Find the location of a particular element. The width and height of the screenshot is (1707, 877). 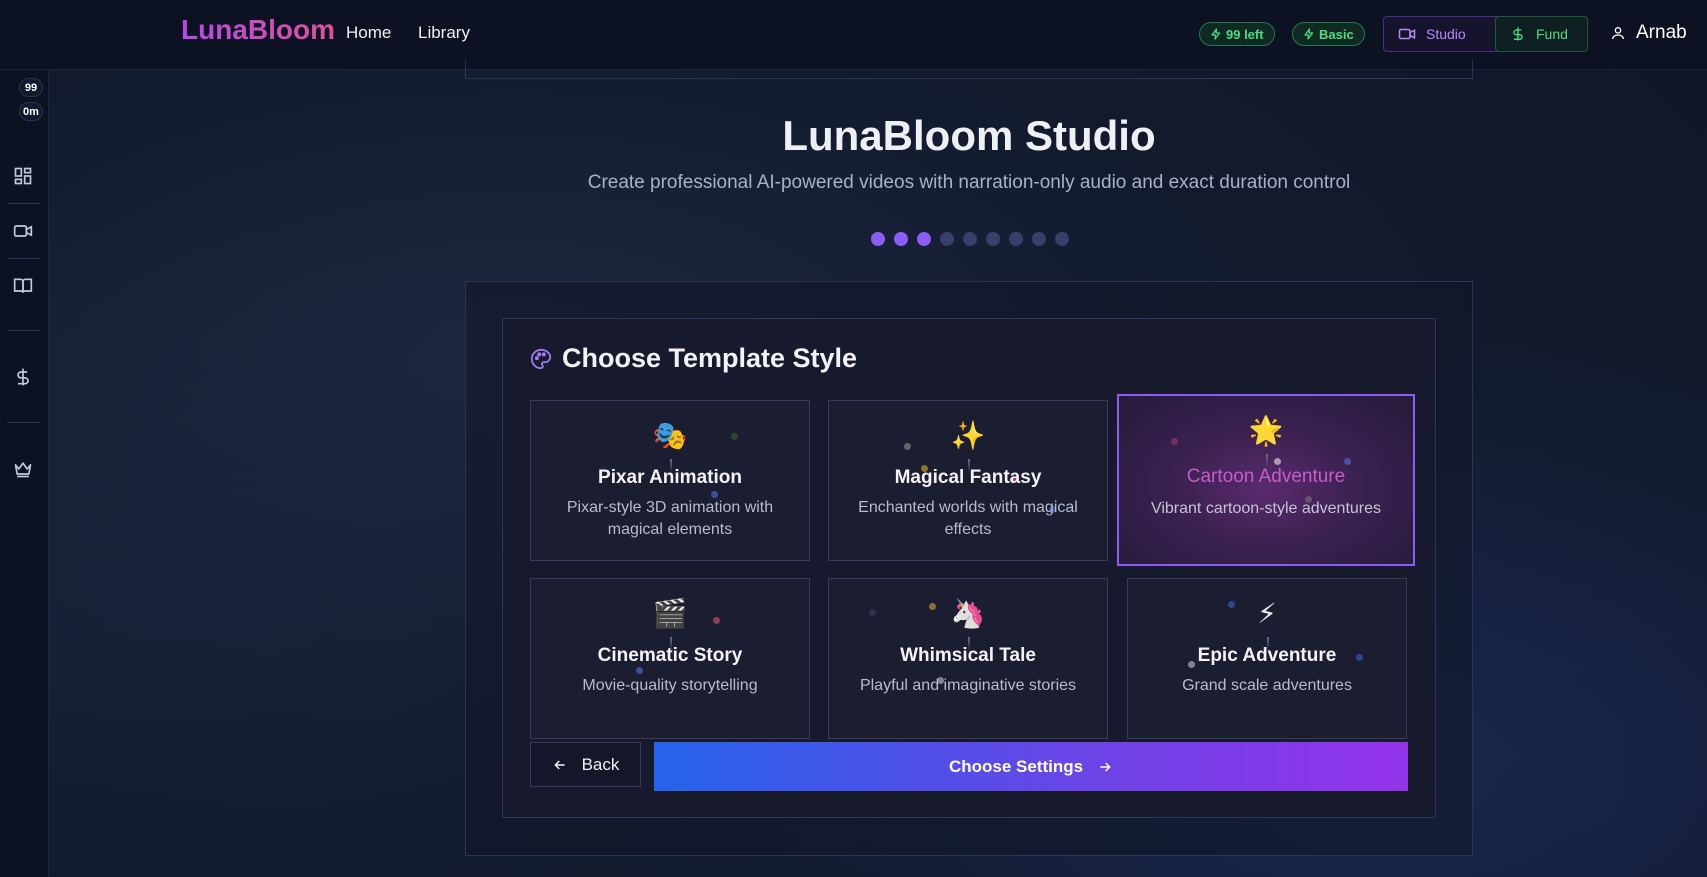

section-header: Choose Template Style is located at coordinates (693, 358).